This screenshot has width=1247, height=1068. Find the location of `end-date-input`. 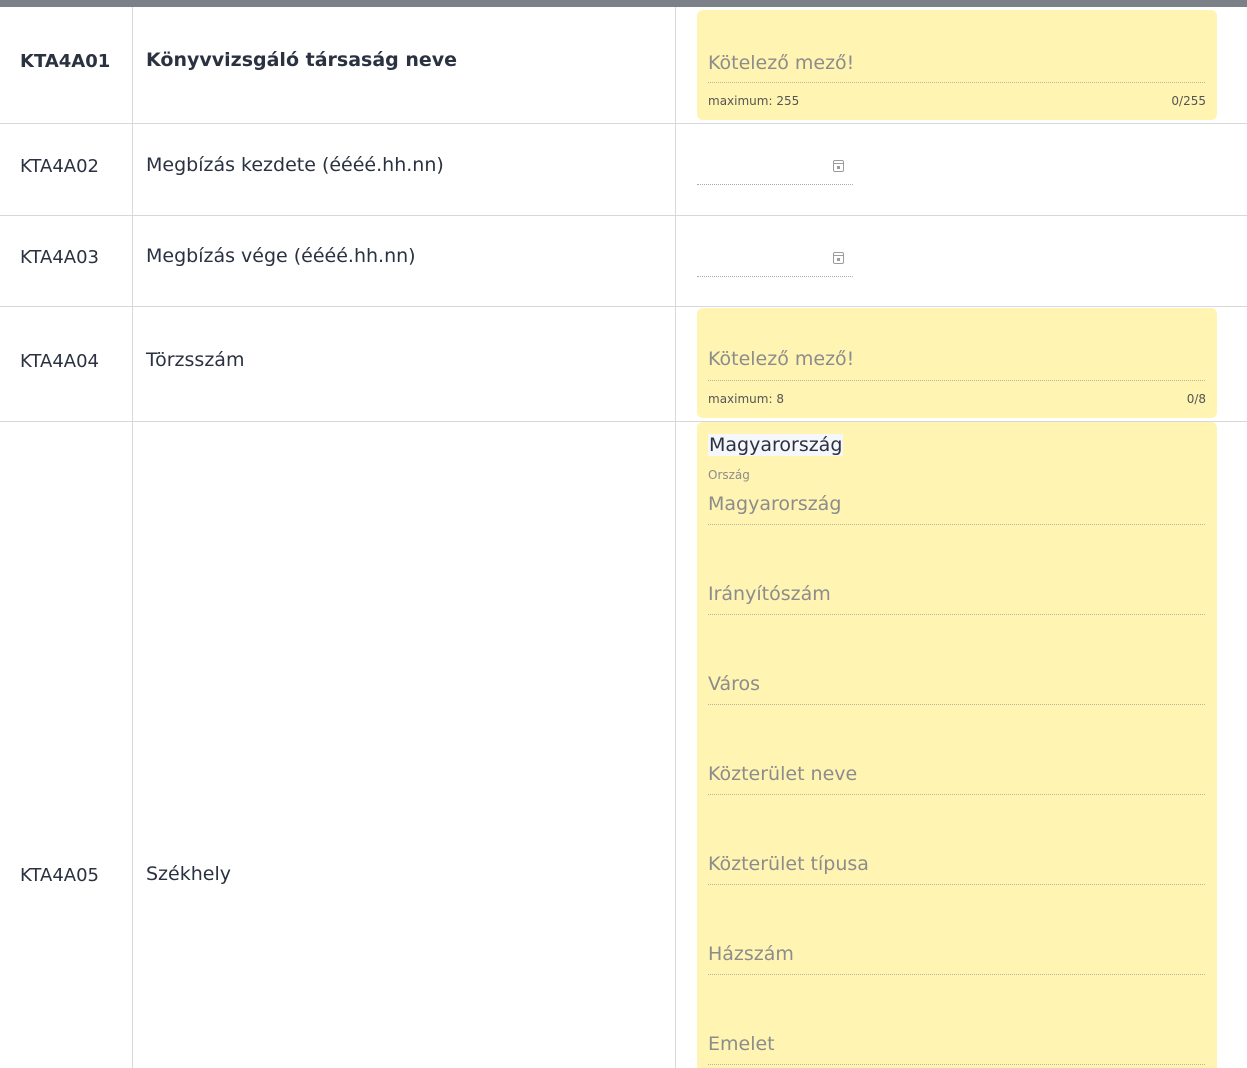

end-date-input is located at coordinates (775, 260).